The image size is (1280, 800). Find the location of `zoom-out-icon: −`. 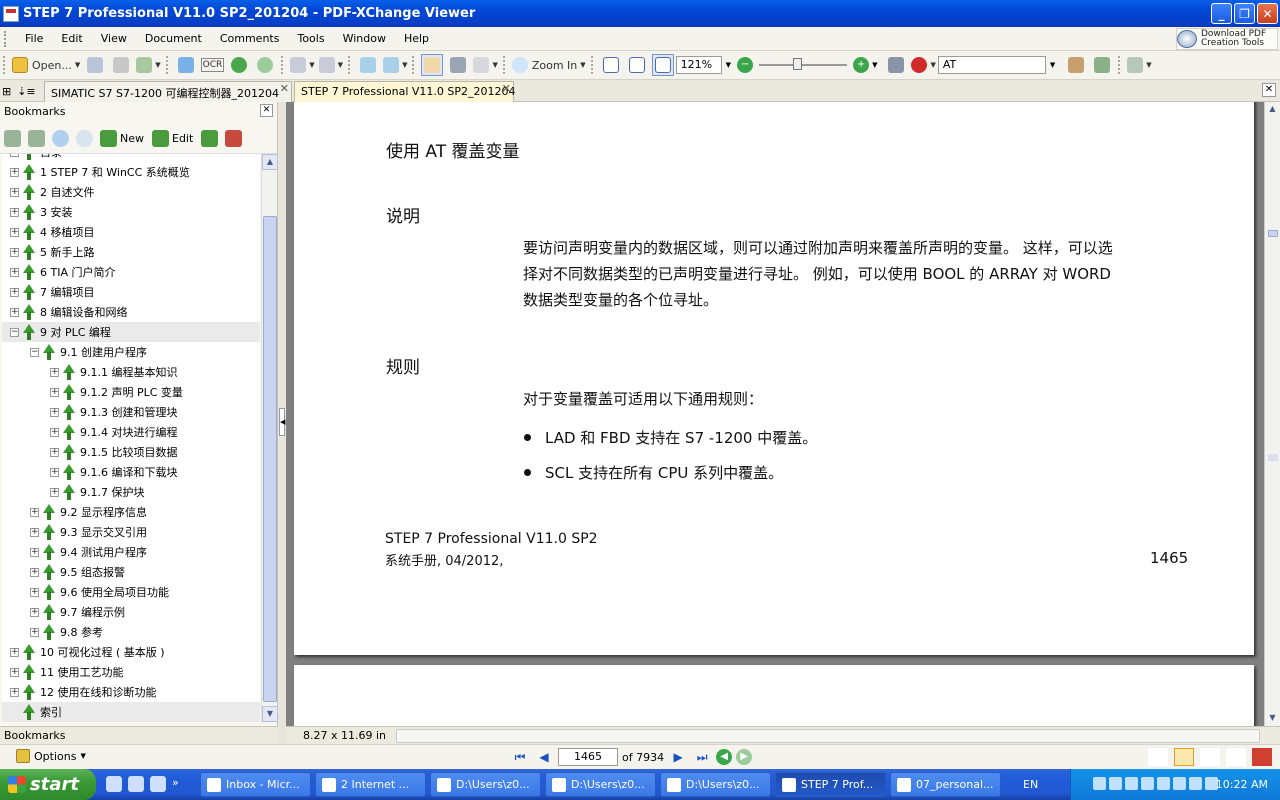

zoom-out-icon: − is located at coordinates (745, 65).